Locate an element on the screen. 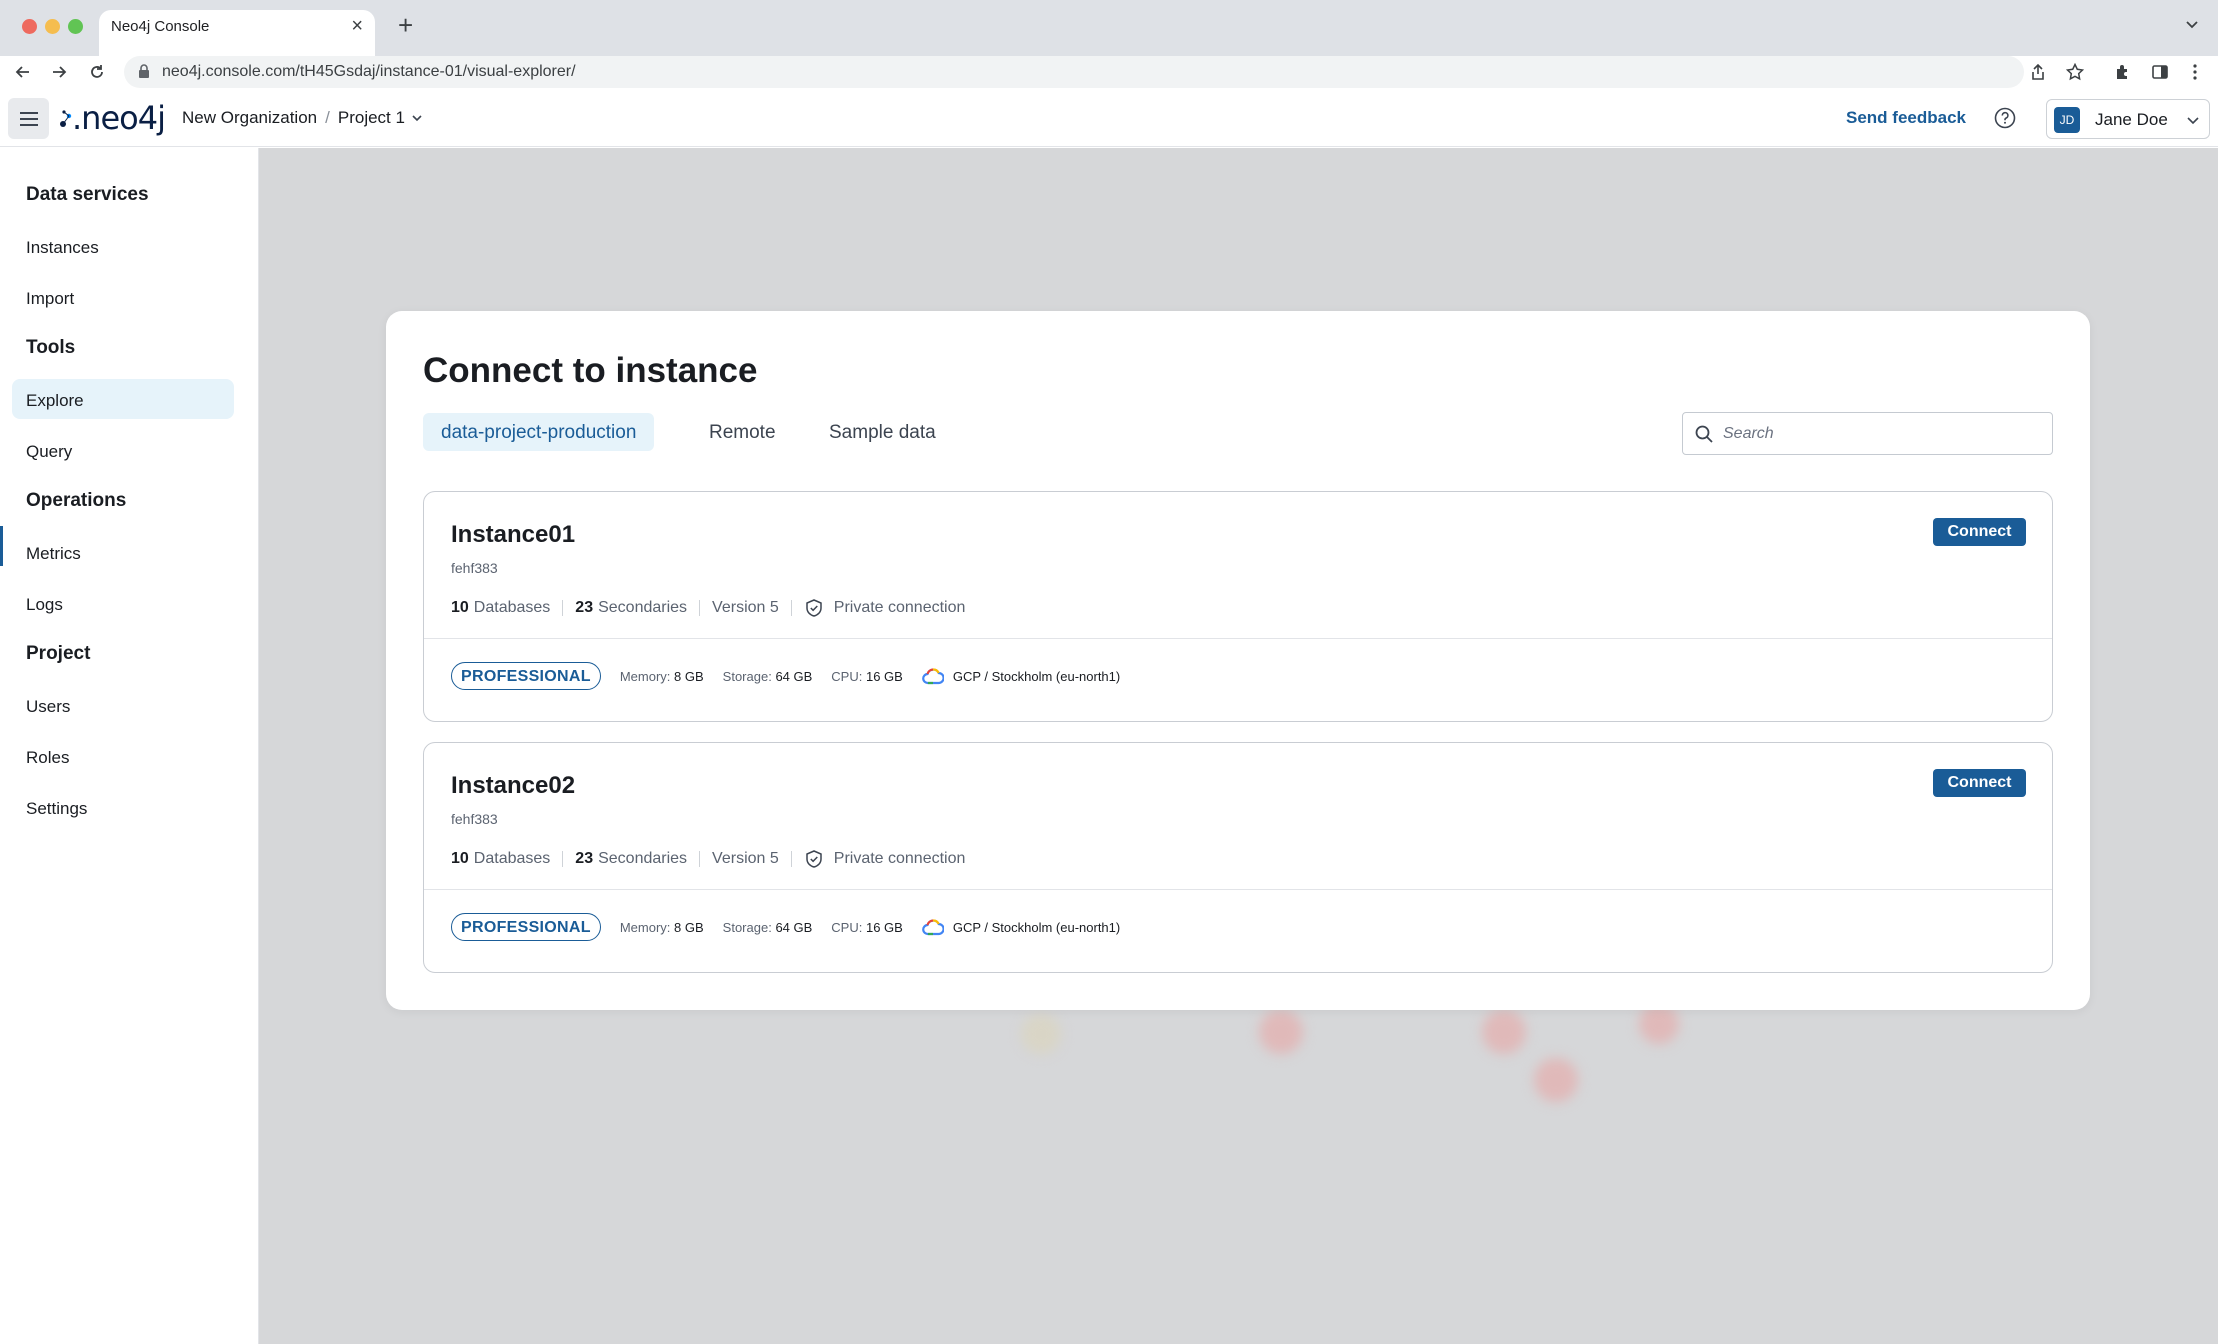 This screenshot has width=2218, height=1344. project-selector: Project 1 is located at coordinates (380, 118).